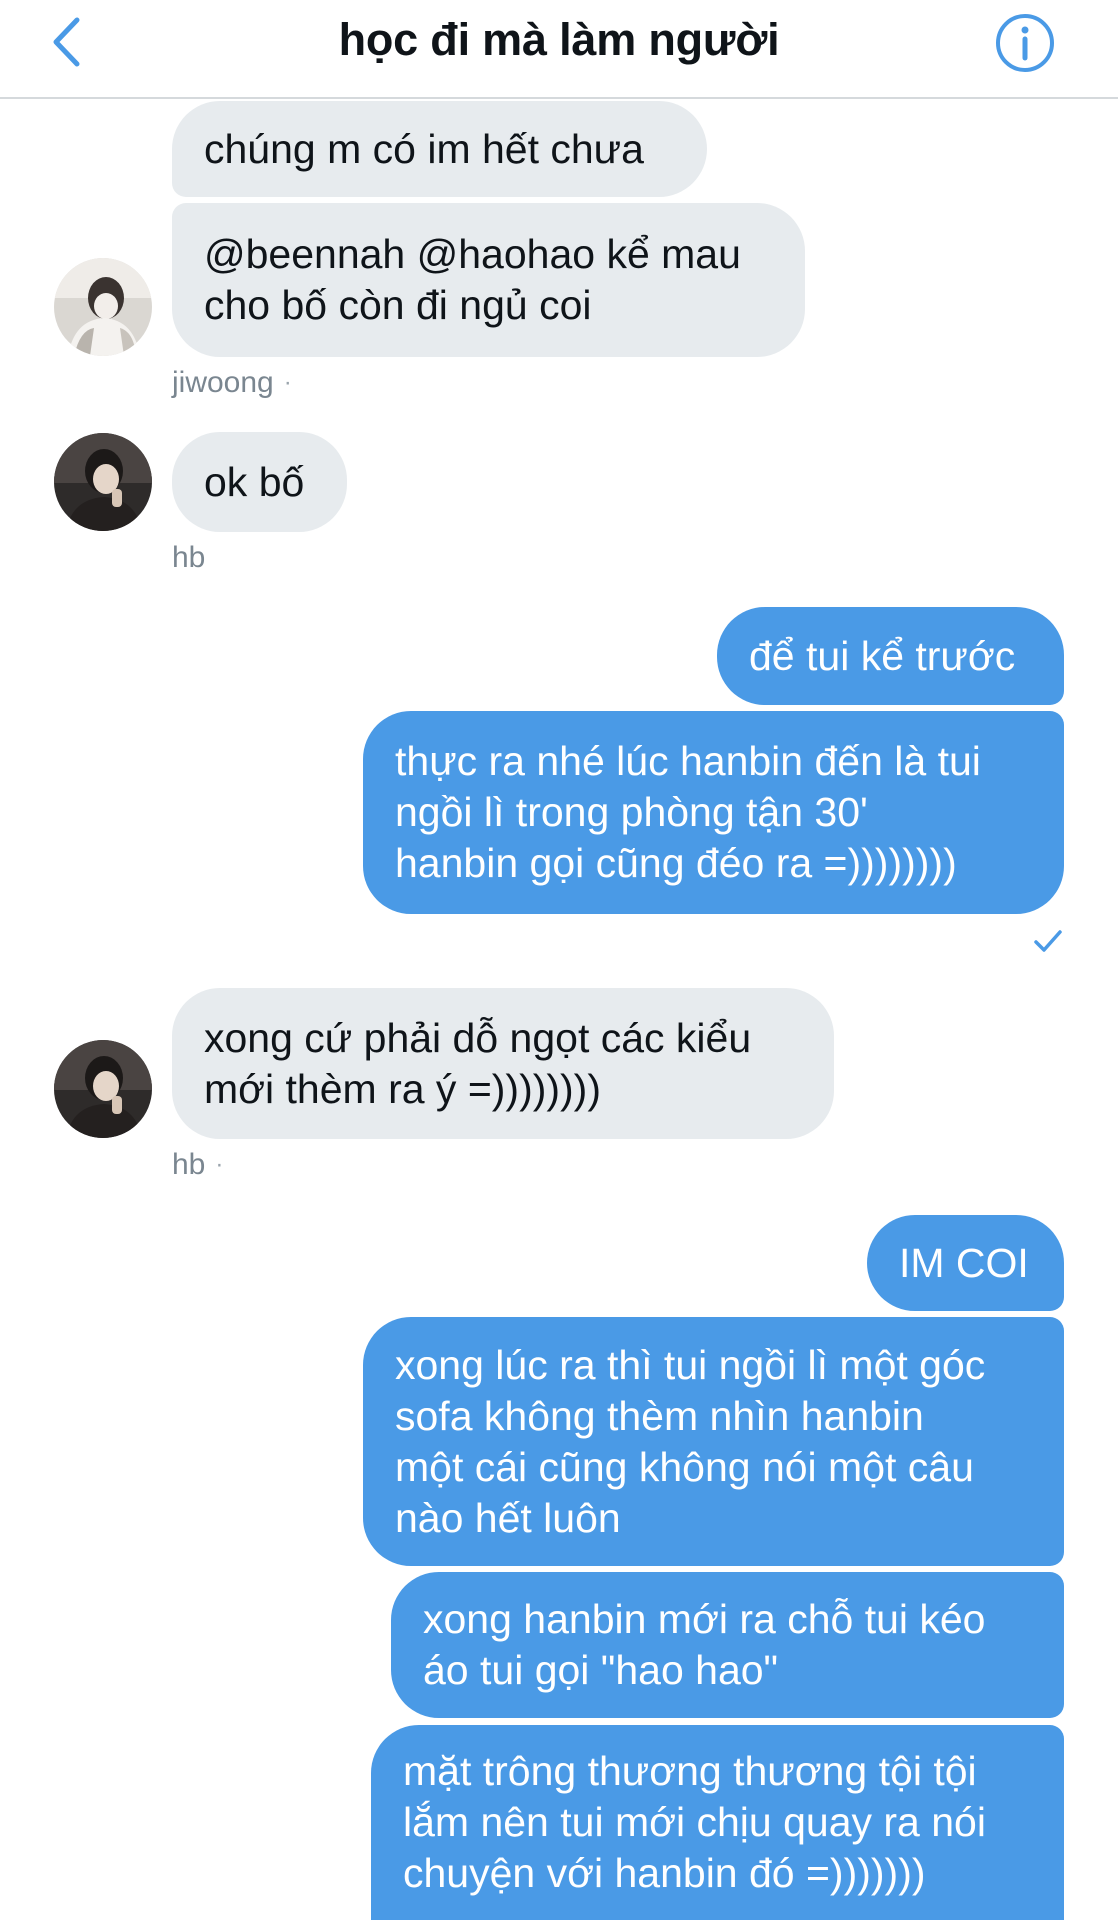 This screenshot has width=1118, height=1920. I want to click on message-meta: hb, so click(188, 558).